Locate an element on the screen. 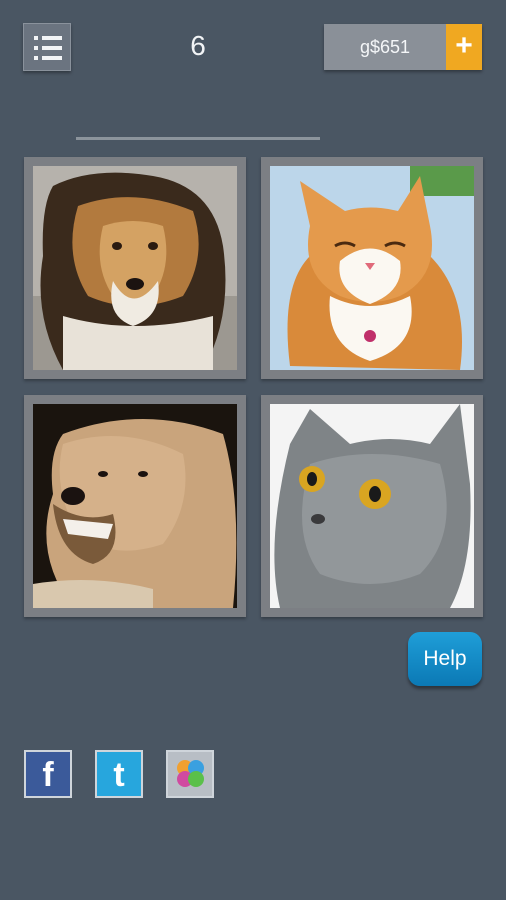 The image size is (506, 900). facebook-share-button: f is located at coordinates (48, 774).